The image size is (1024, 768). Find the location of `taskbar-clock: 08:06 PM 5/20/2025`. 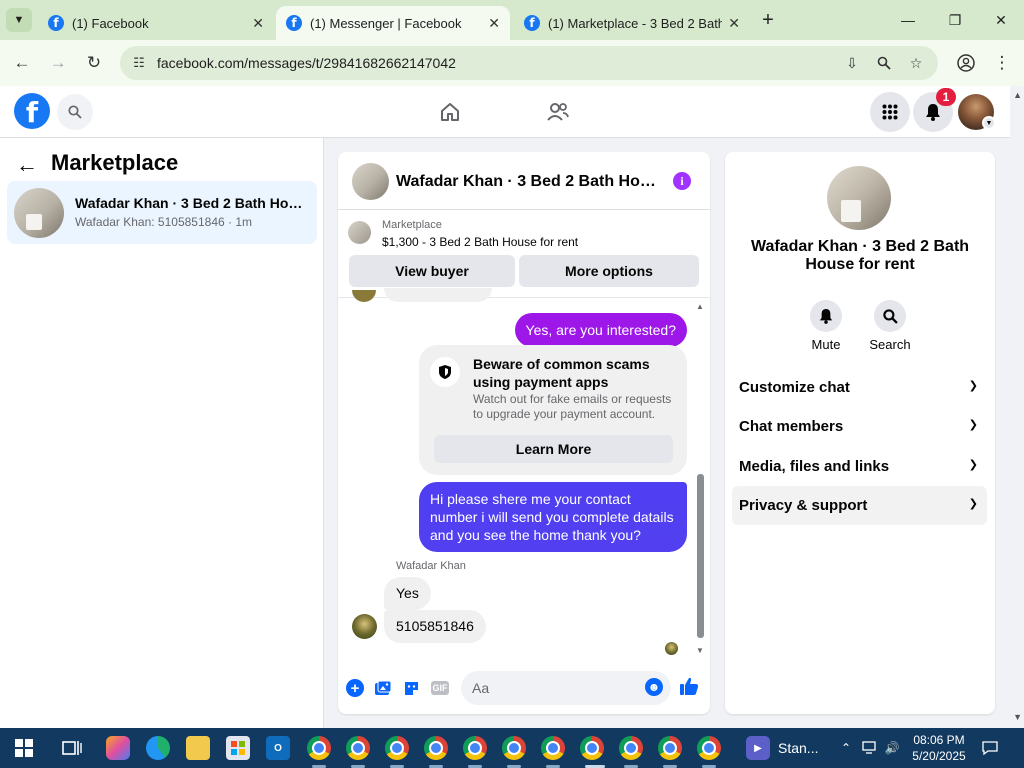

taskbar-clock: 08:06 PM 5/20/2025 is located at coordinates (939, 748).